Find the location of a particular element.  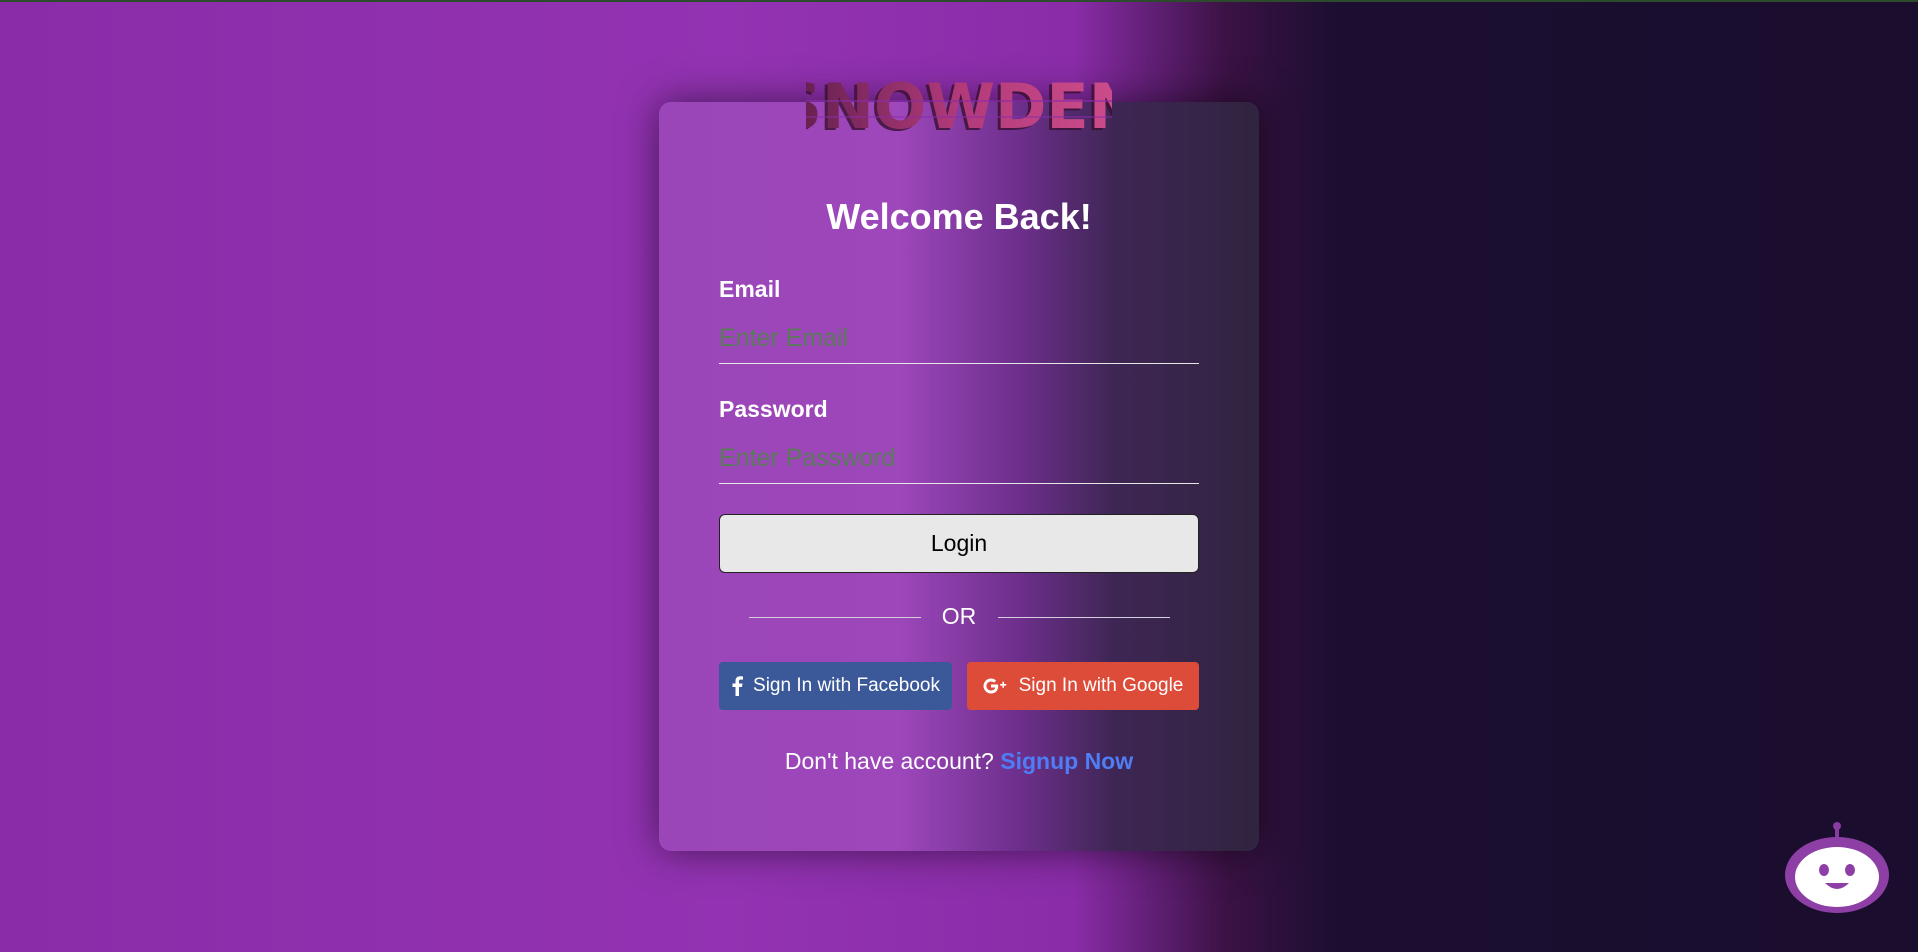

divider-line-left is located at coordinates (835, 617).